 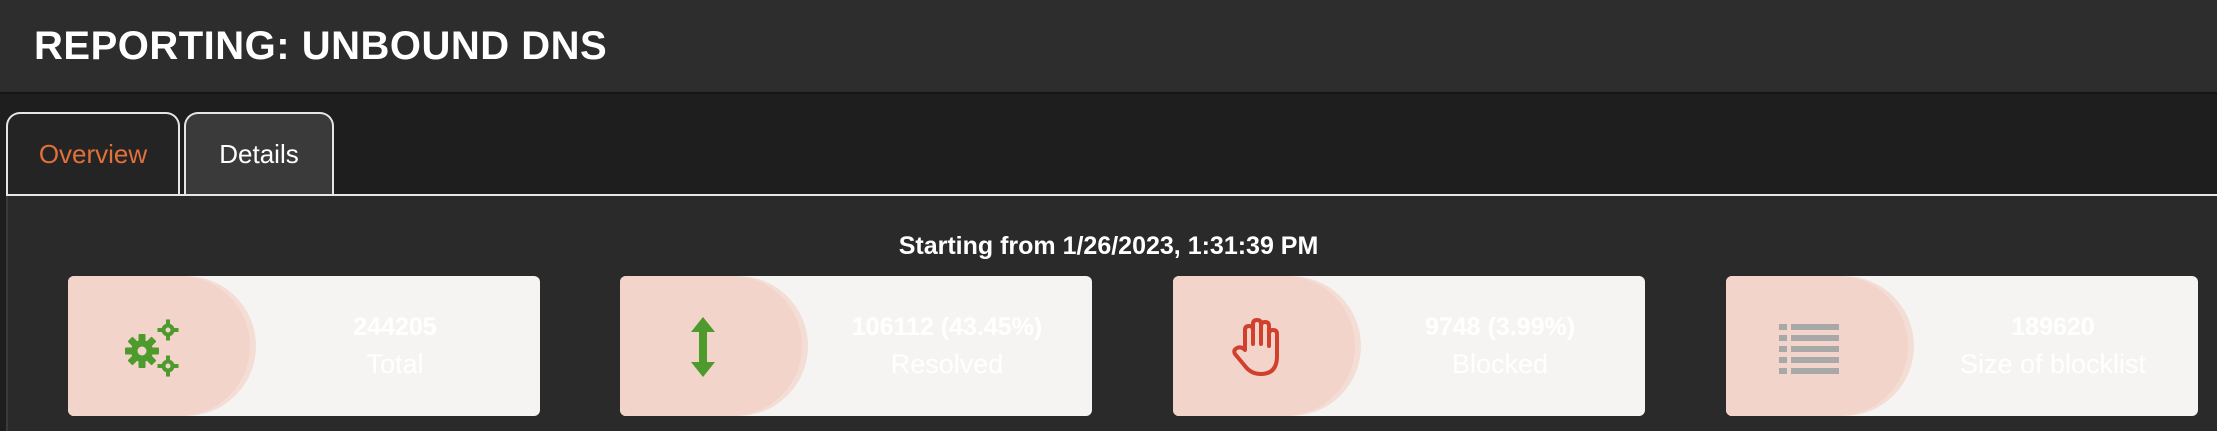 What do you see at coordinates (152, 348) in the screenshot?
I see `gears-icon` at bounding box center [152, 348].